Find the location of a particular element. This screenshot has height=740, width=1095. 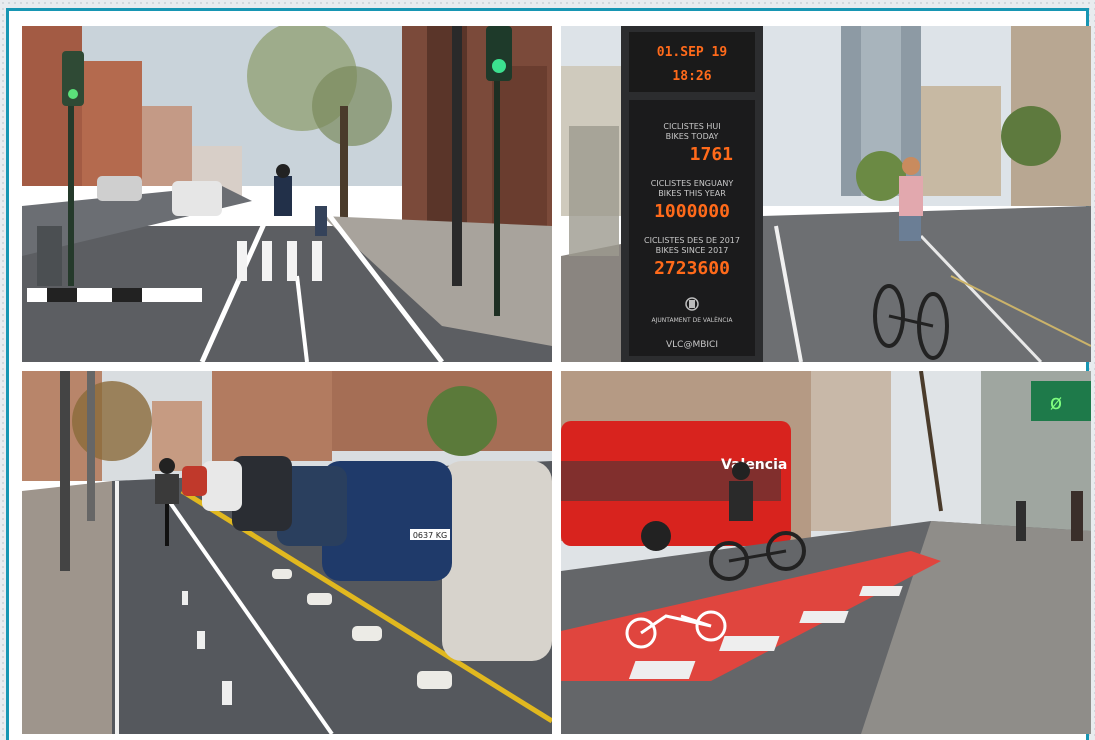

label-year-line2: BIKES THIS YEAR is located at coordinates (692, 193).